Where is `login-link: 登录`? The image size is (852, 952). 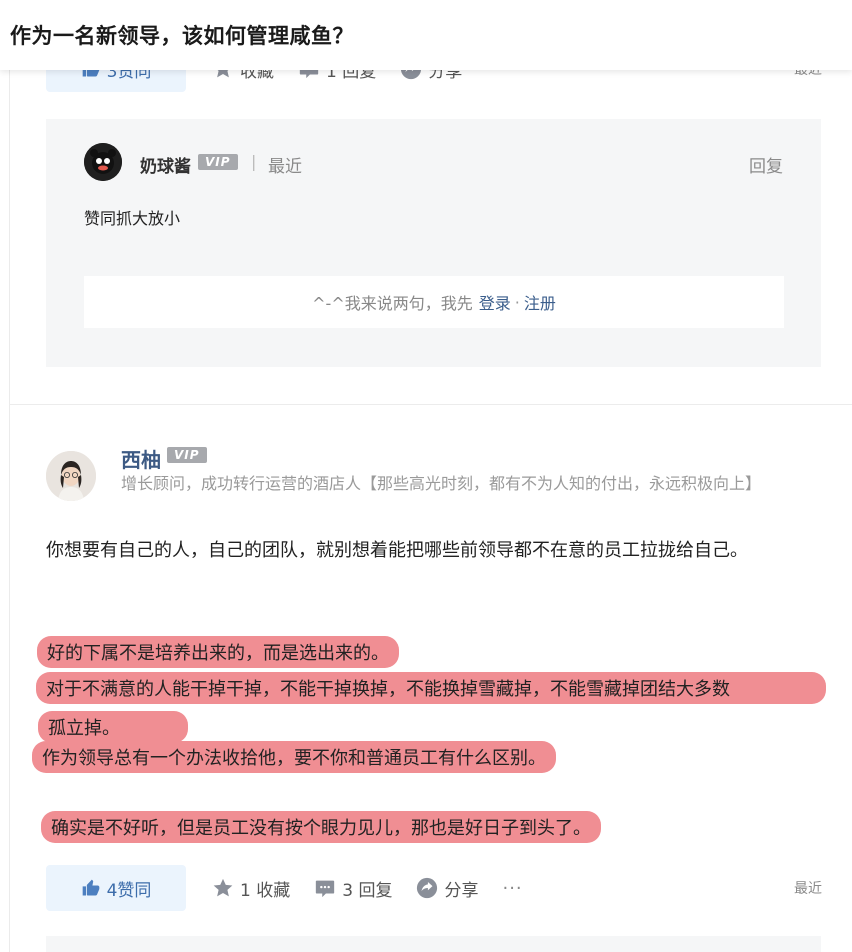 login-link: 登录 is located at coordinates (495, 302).